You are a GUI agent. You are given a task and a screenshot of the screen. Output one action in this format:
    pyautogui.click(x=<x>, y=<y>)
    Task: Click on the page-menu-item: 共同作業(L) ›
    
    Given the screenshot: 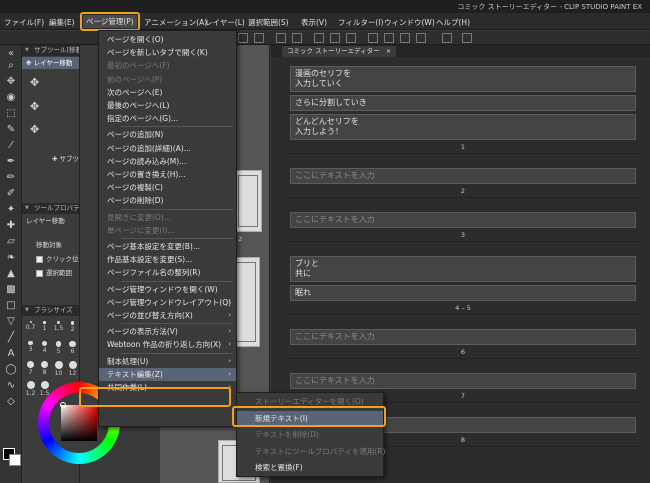 What is the action you would take?
    pyautogui.click(x=167, y=387)
    